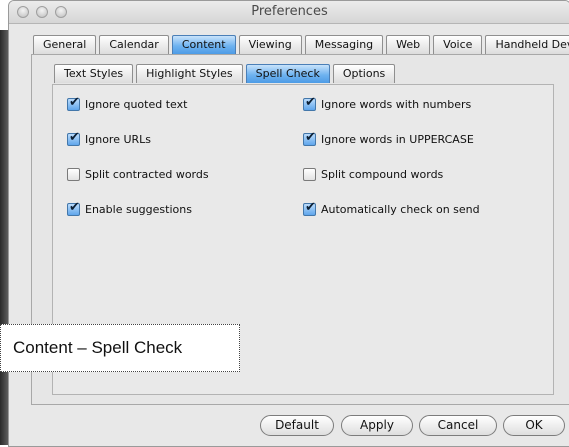 The image size is (569, 447). I want to click on option-label: Automatically check on send, so click(400, 209).